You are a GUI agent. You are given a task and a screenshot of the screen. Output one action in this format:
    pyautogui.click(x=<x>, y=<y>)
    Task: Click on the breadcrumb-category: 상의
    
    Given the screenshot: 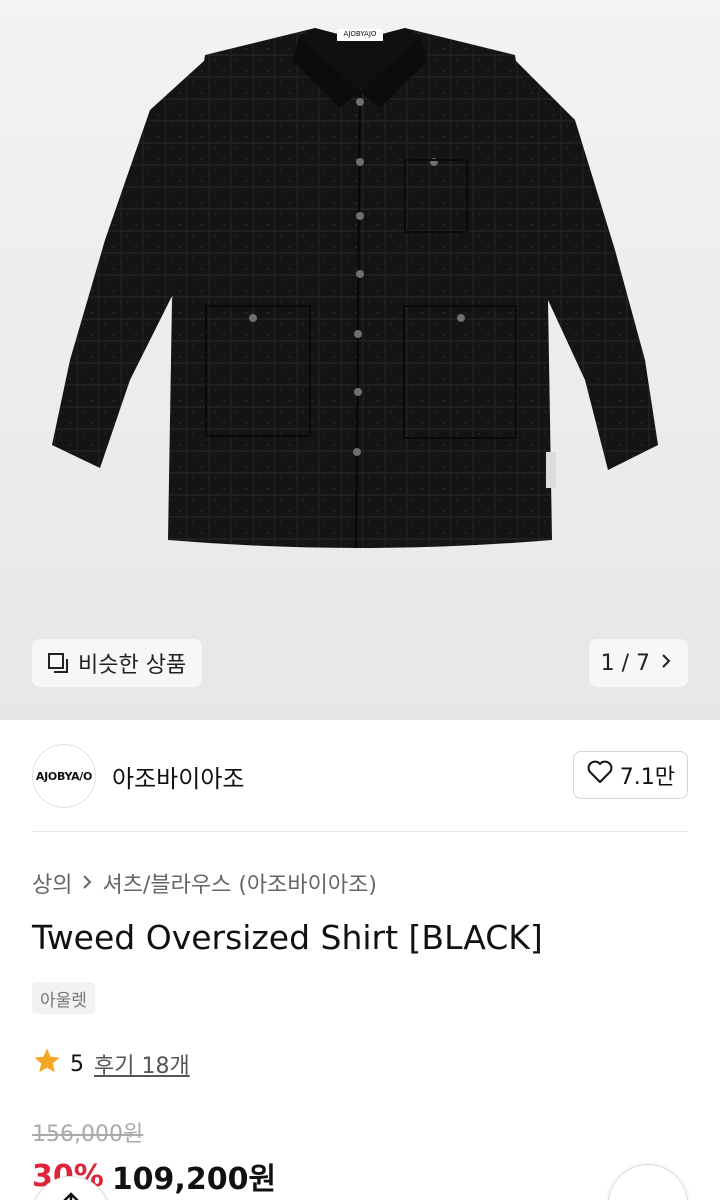 What is the action you would take?
    pyautogui.click(x=52, y=883)
    